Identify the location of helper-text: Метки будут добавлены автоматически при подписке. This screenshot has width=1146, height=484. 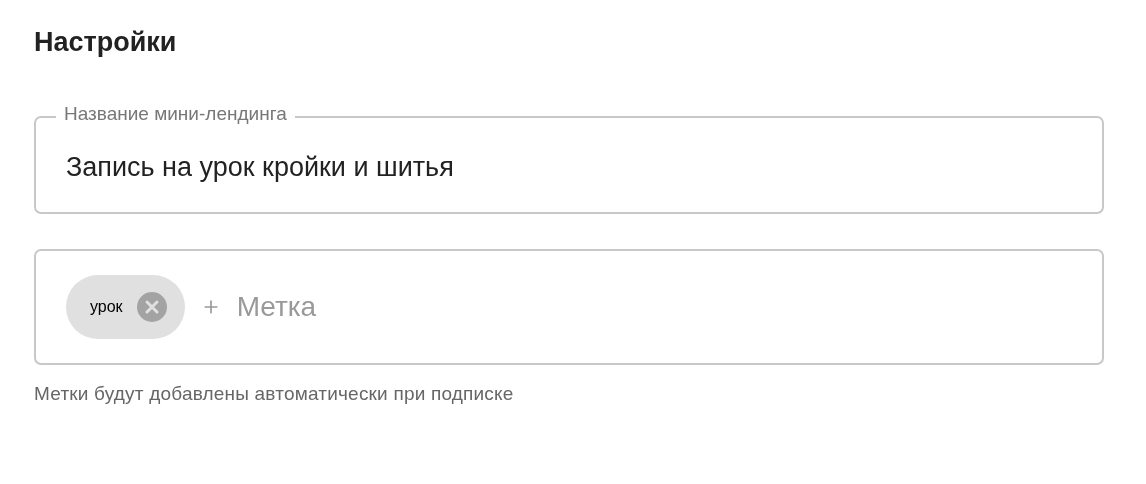
(274, 394).